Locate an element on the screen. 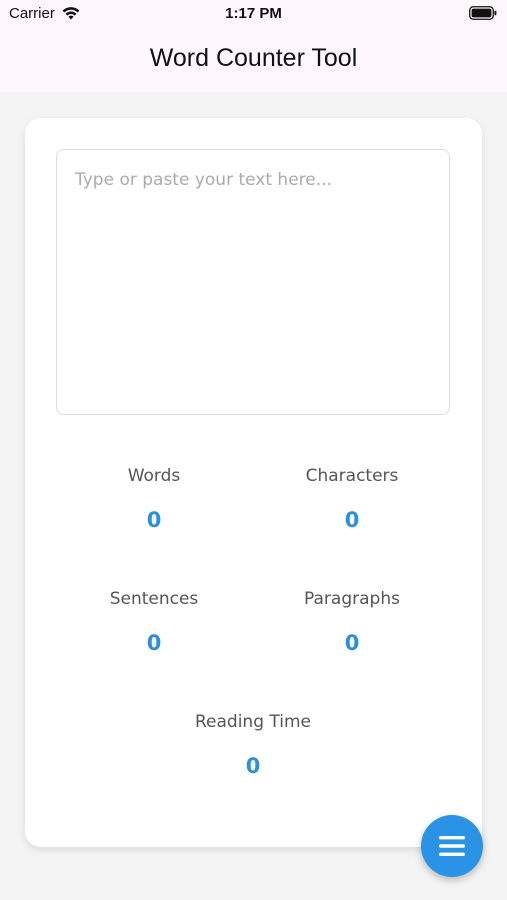 Image resolution: width=507 pixels, height=900 pixels. reading-time-label: Reading Time is located at coordinates (252, 722).